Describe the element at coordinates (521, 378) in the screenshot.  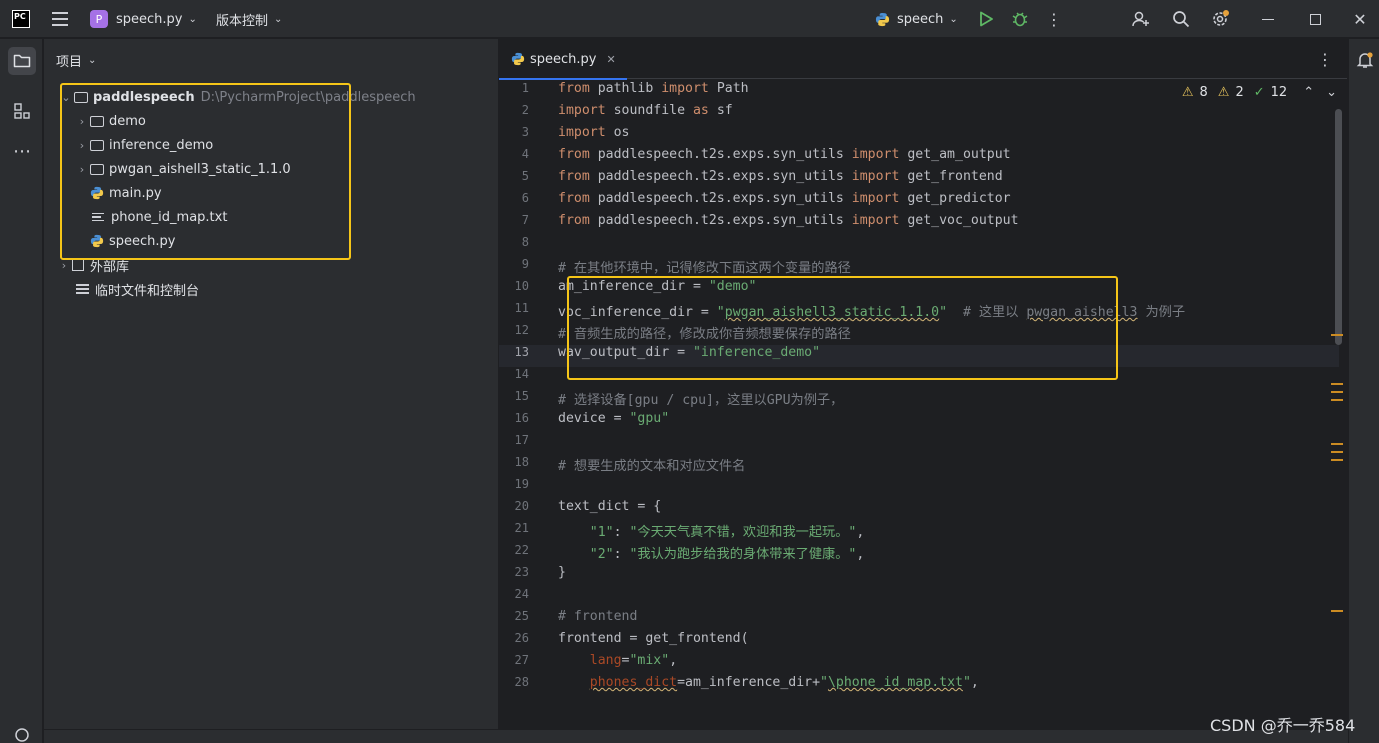
I see `line-number: 14` at that location.